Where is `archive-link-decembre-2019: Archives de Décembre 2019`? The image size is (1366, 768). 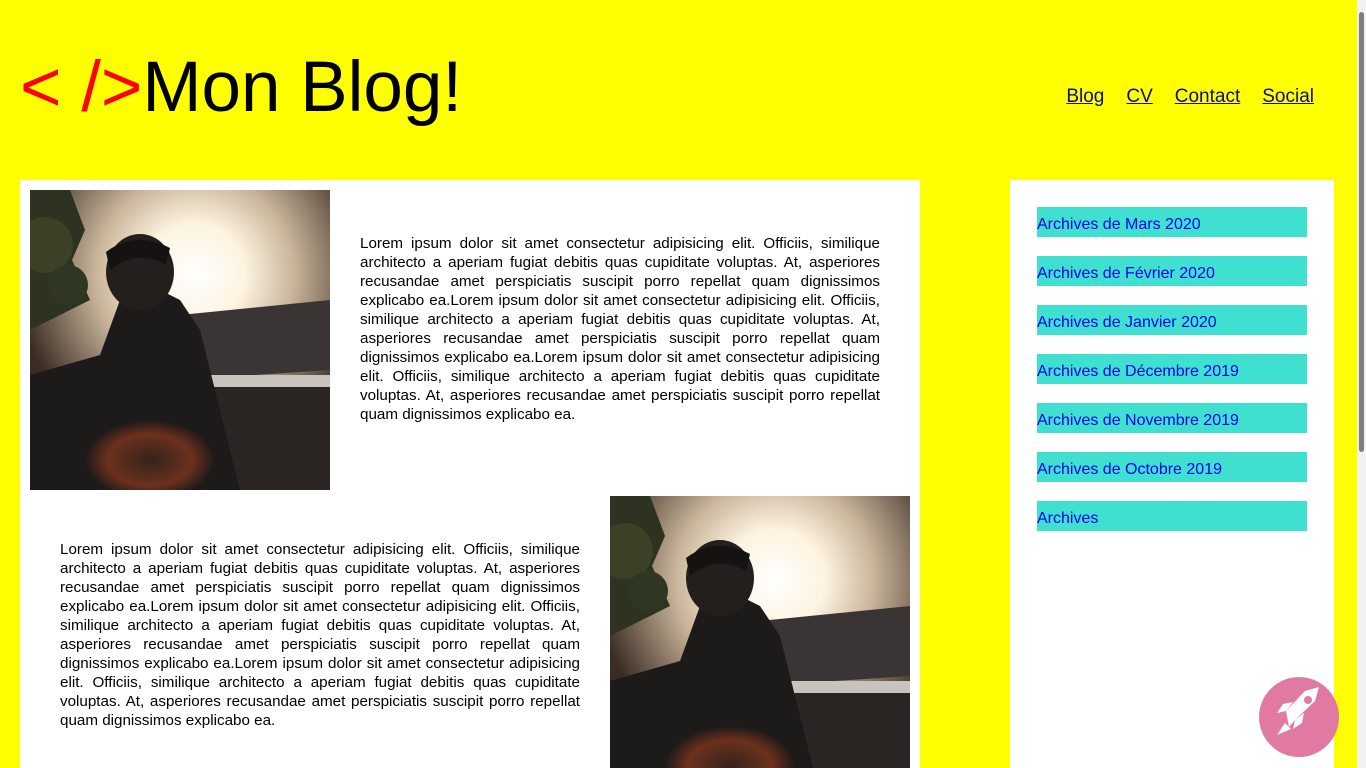
archive-link-decembre-2019: Archives de Décembre 2019 is located at coordinates (1172, 367).